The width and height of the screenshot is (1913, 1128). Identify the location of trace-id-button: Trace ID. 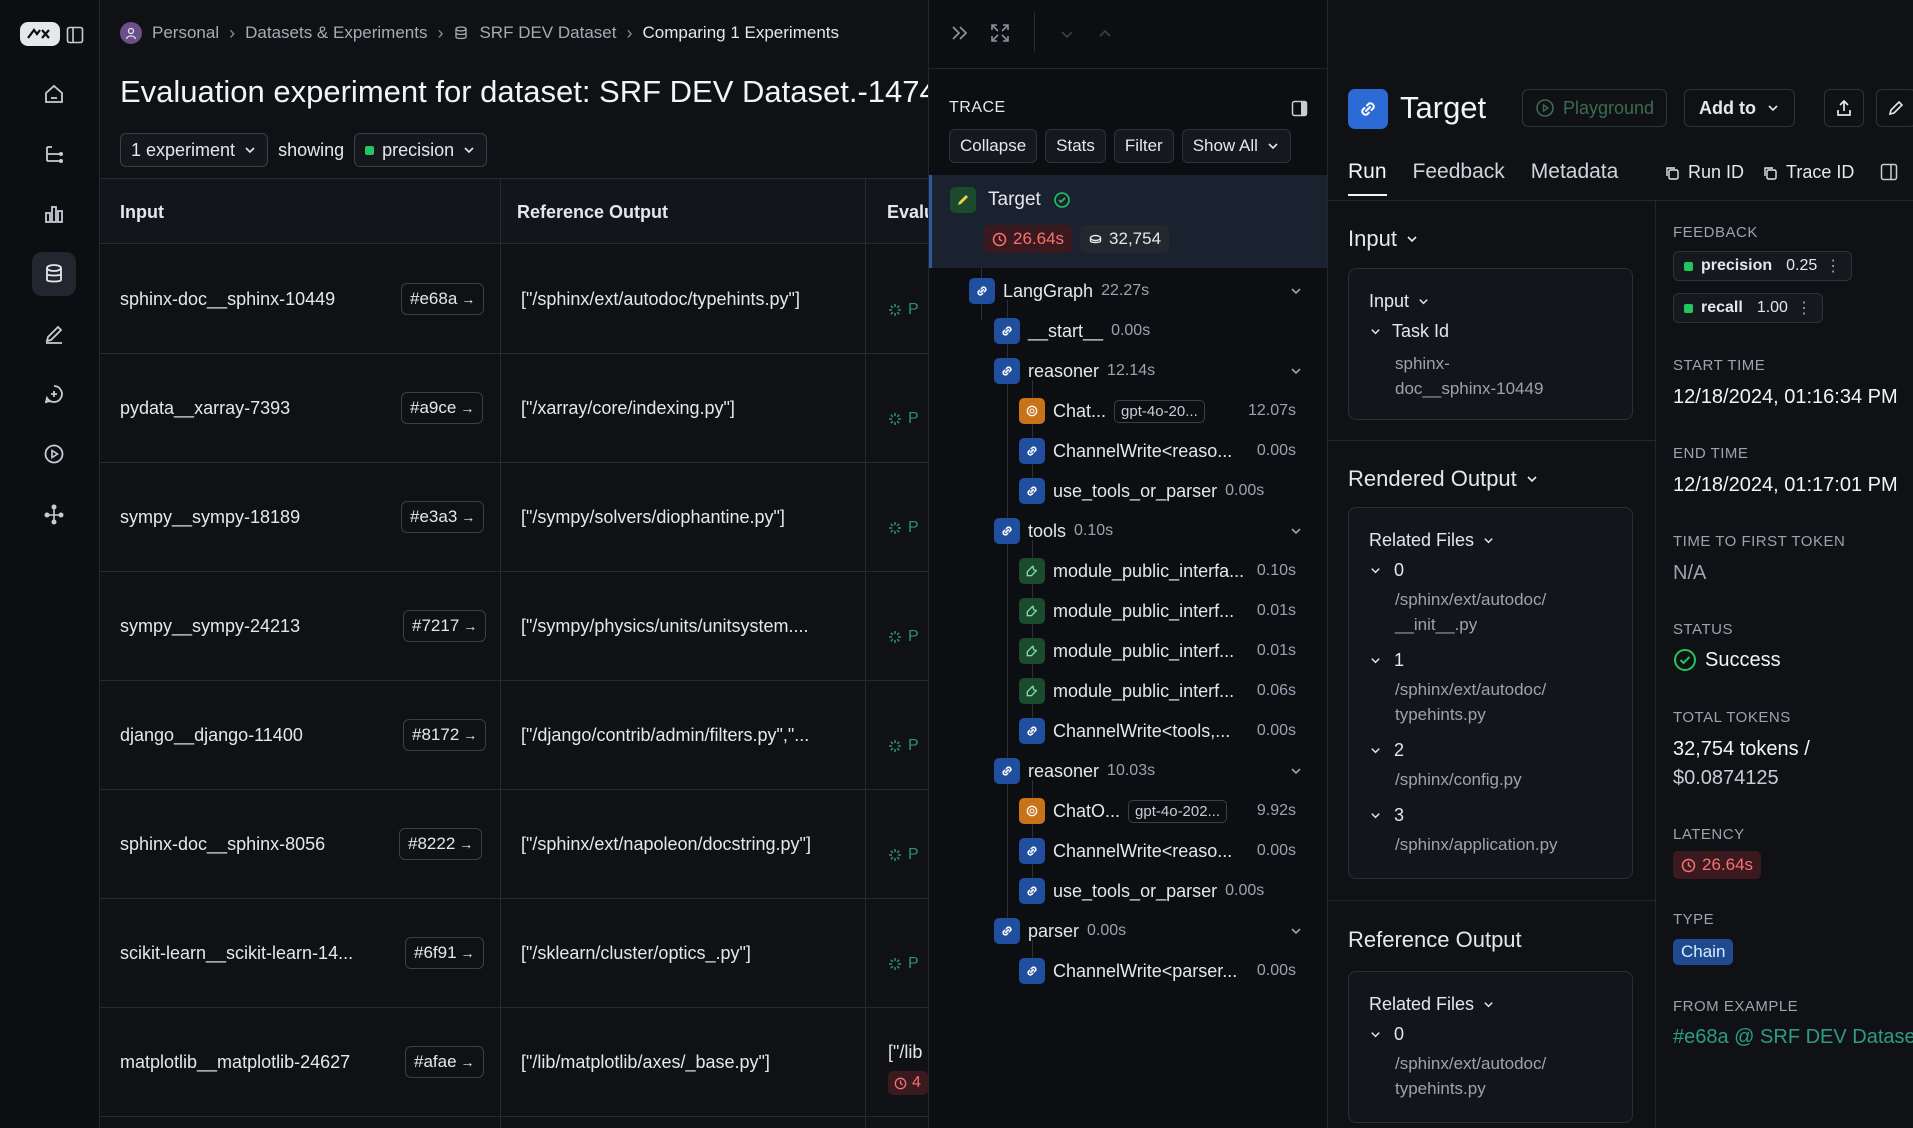
(1808, 172).